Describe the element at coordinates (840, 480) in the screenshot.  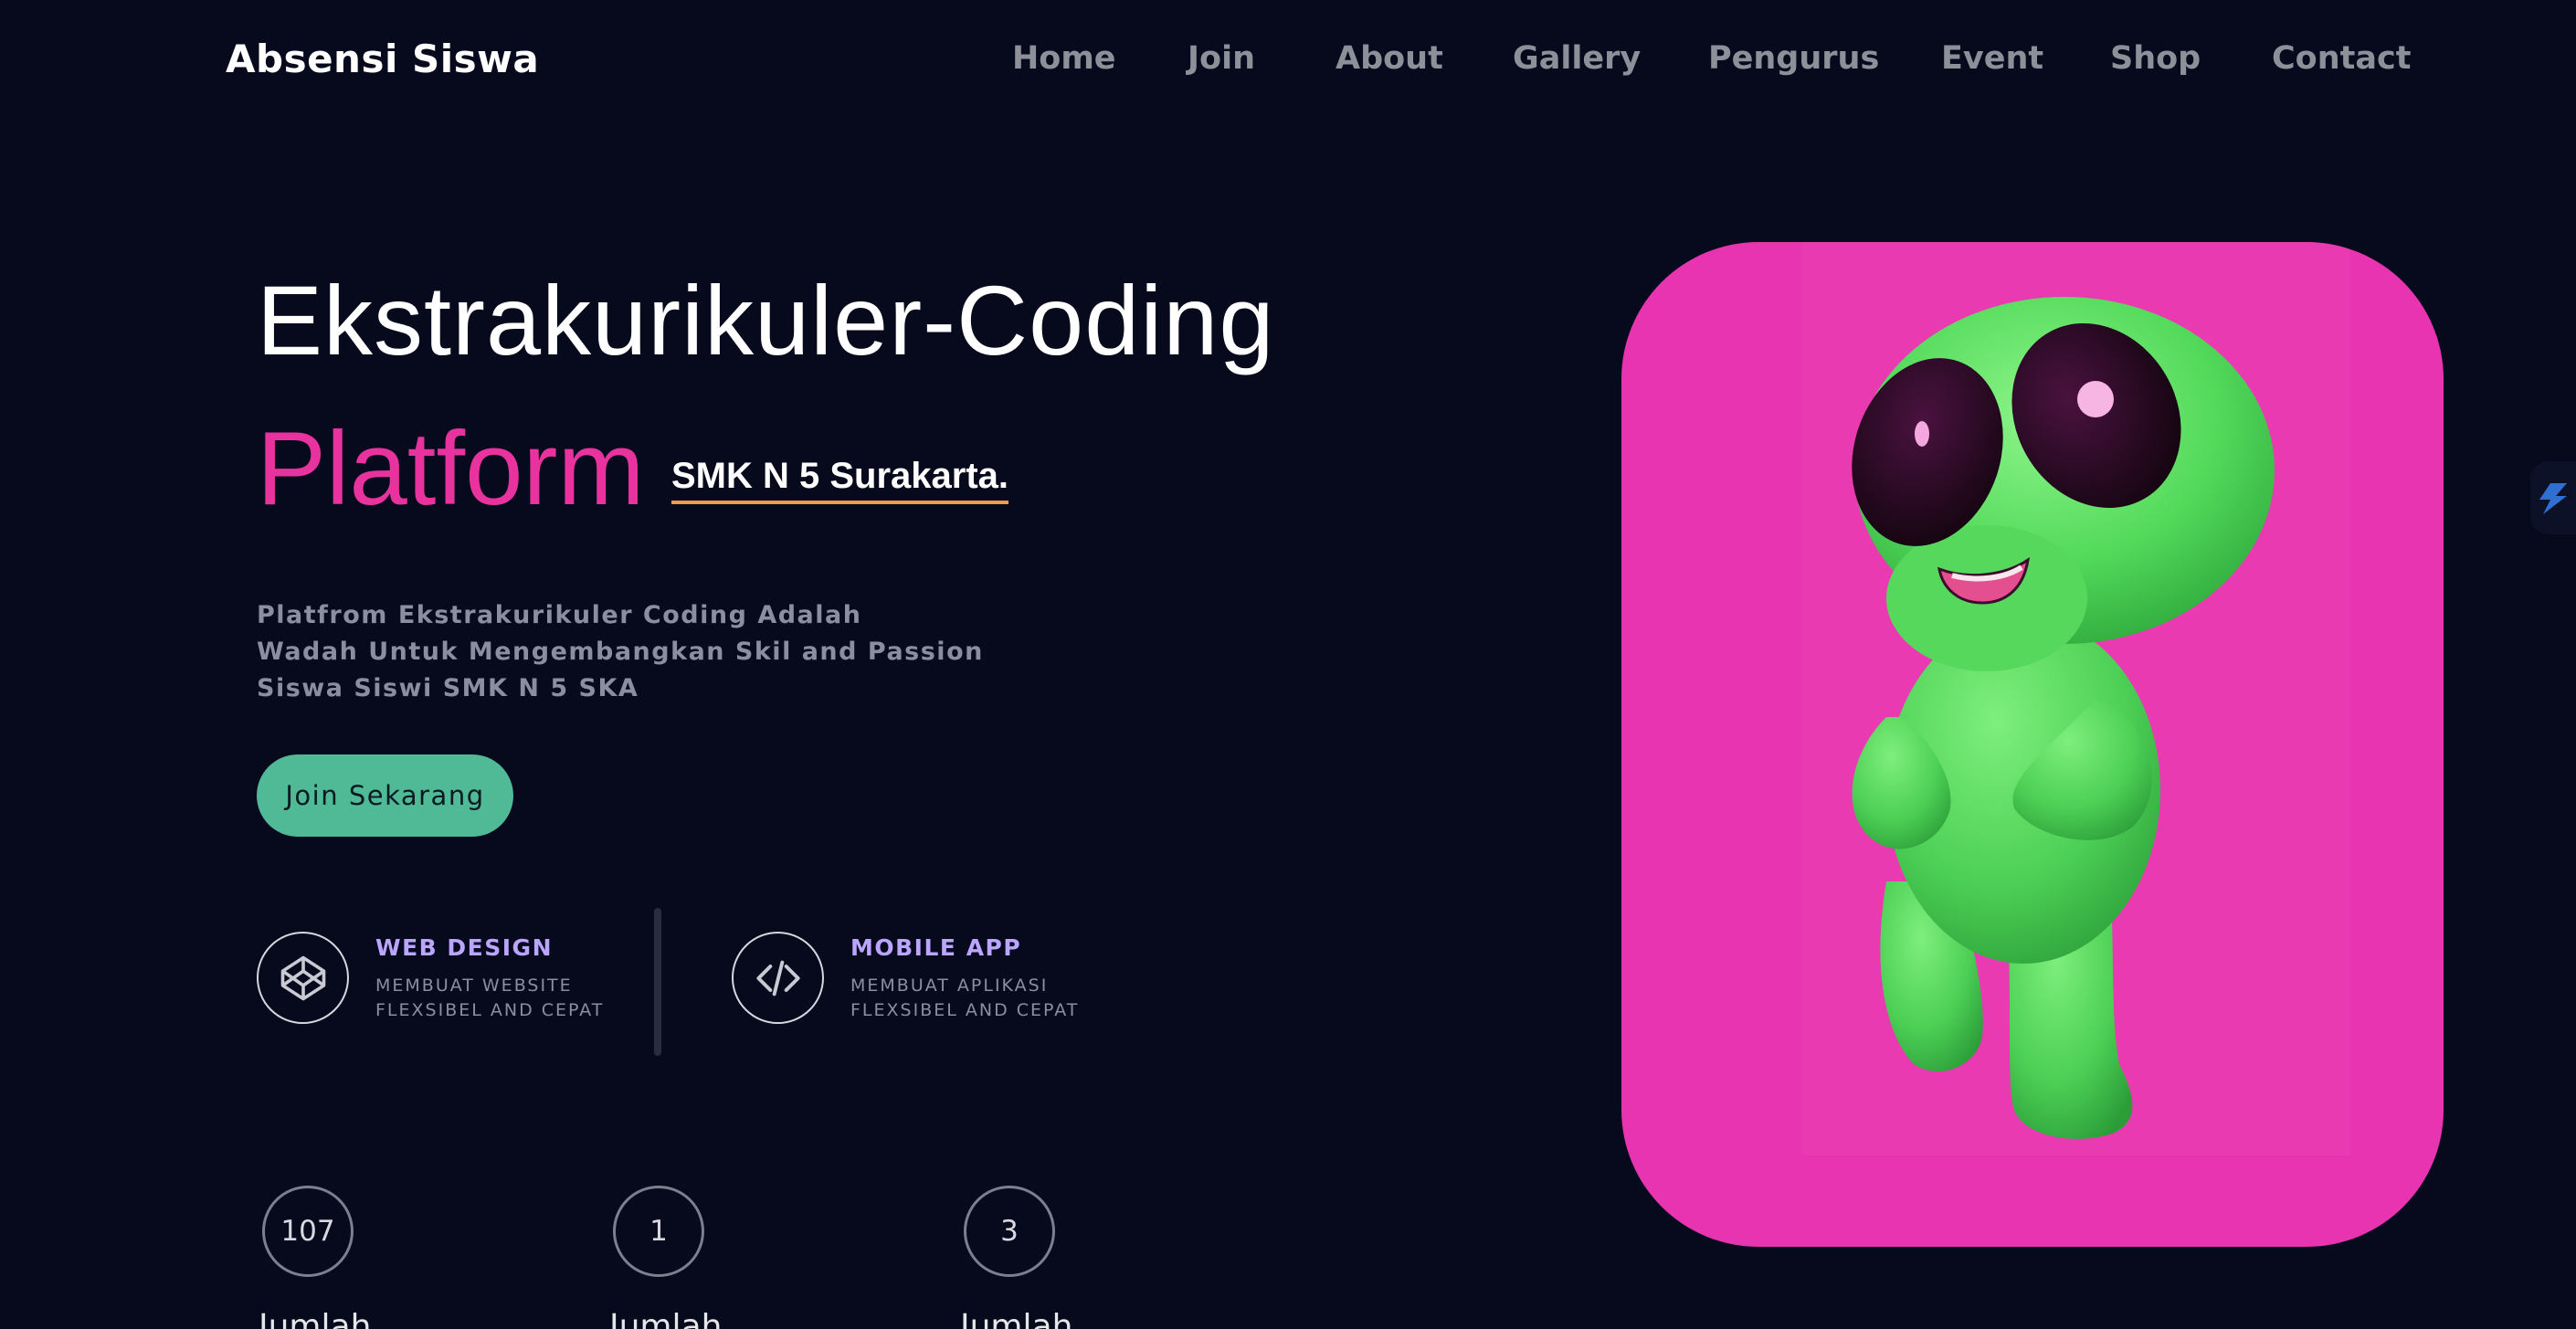
I see `school-name: SMK N 5 Surakarta.` at that location.